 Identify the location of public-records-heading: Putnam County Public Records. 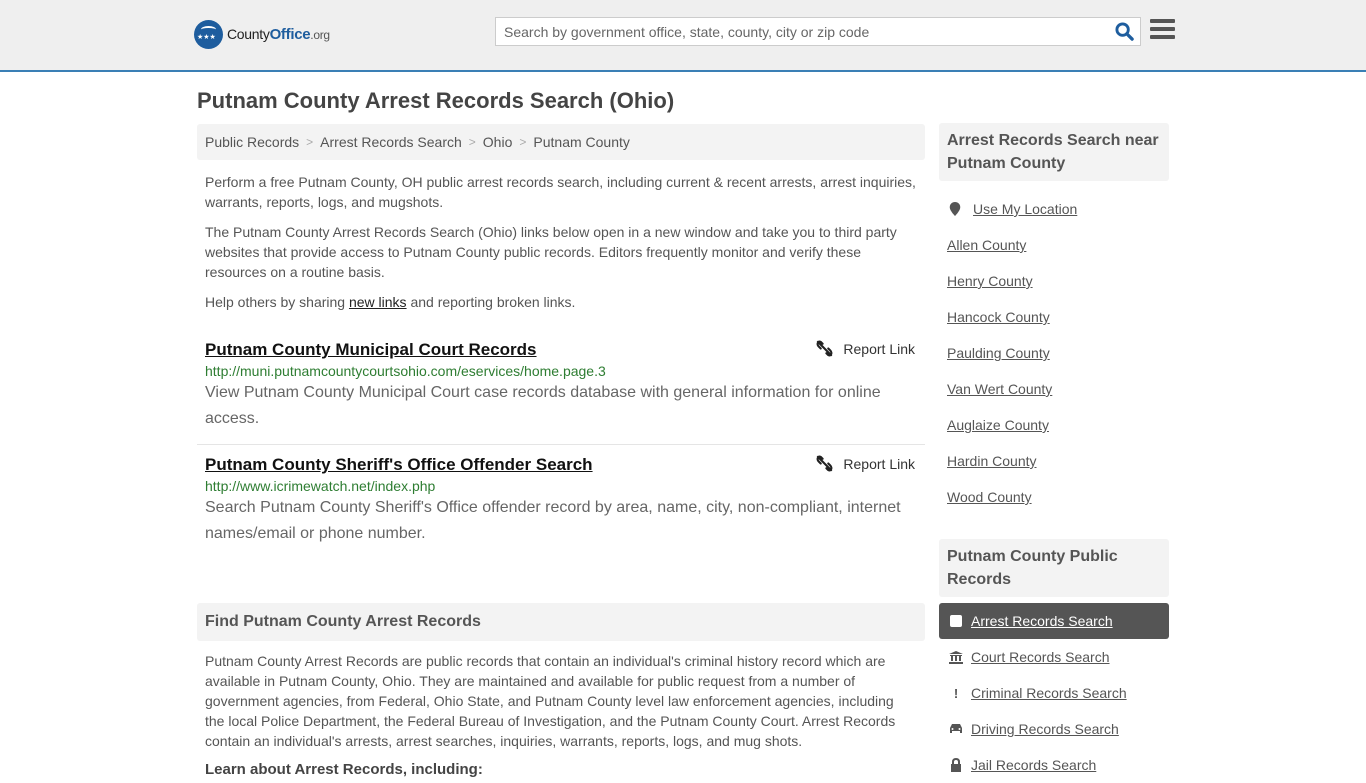
(1054, 568).